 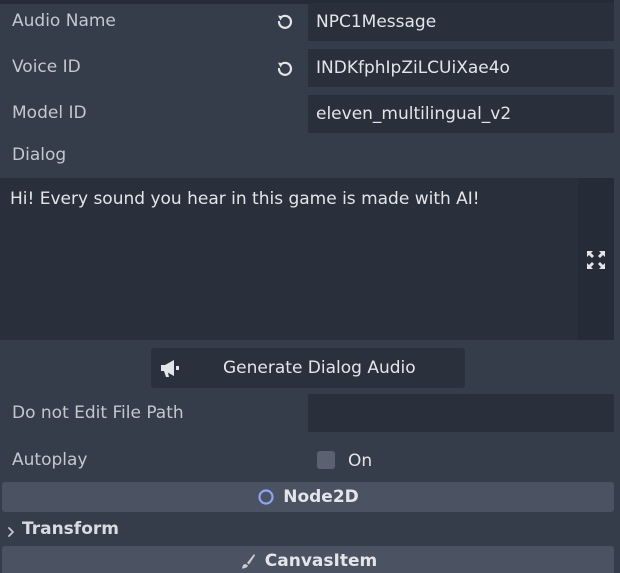 What do you see at coordinates (98, 413) in the screenshot?
I see `file-path-label: Do not Edit File Path` at bounding box center [98, 413].